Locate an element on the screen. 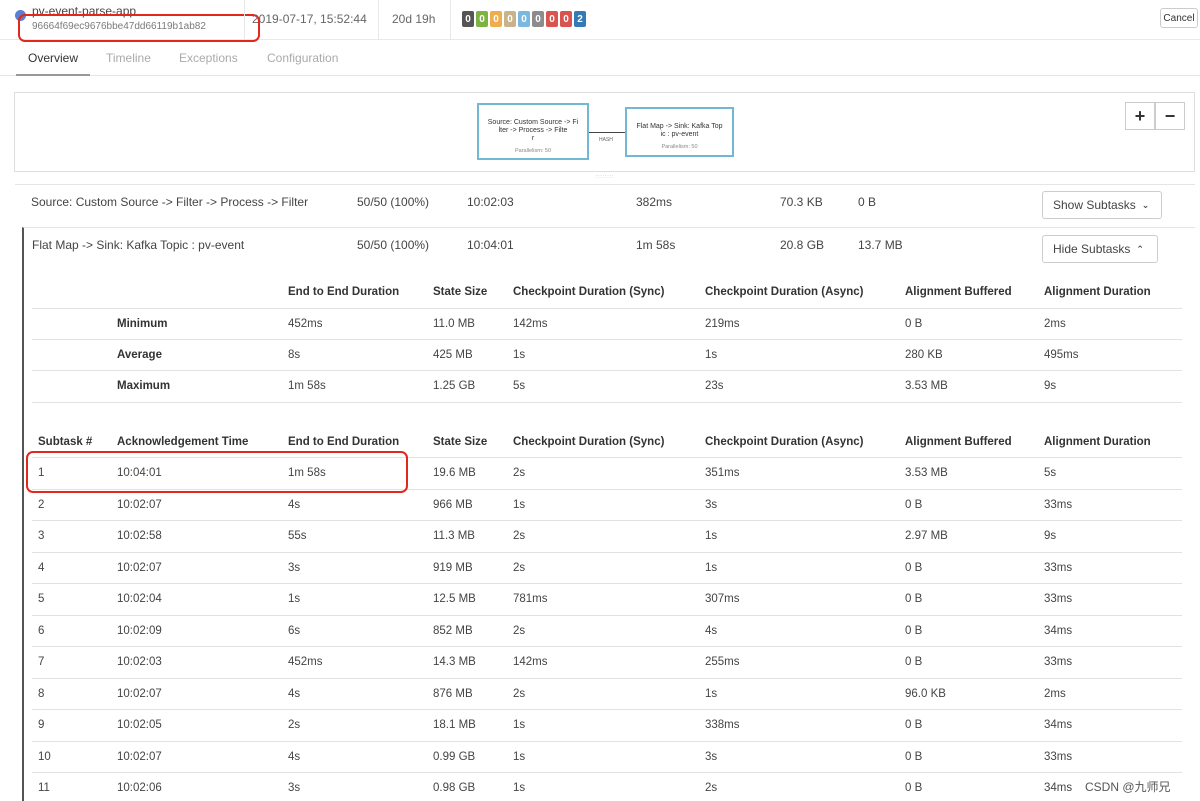  hide-subtasks-button: Hide Subtasks ⌃ is located at coordinates (1100, 249).